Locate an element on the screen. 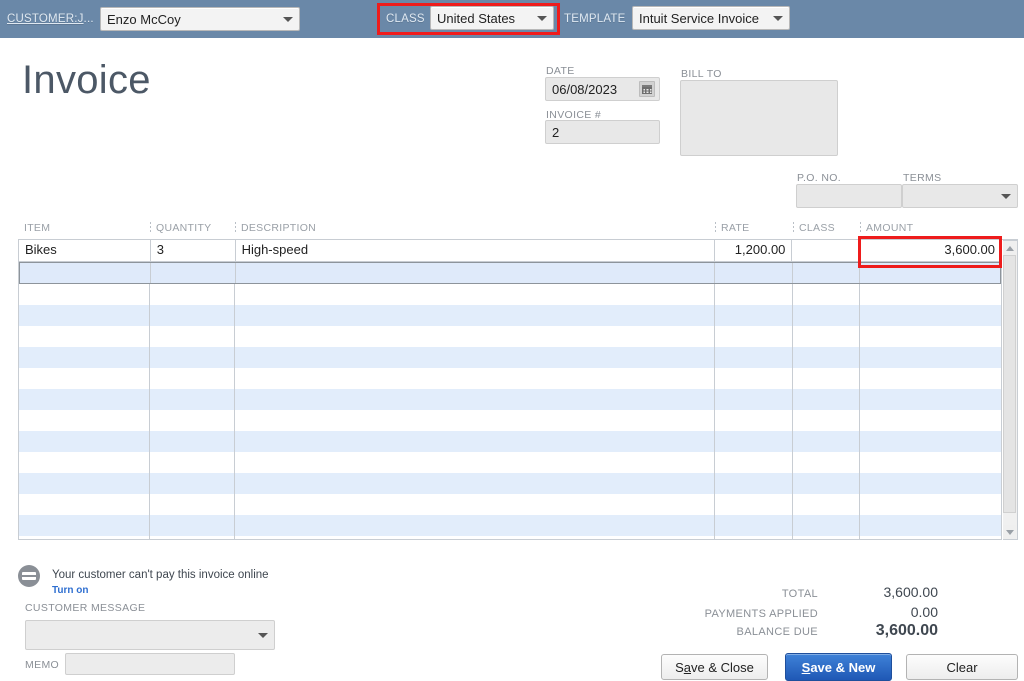  po-number-field is located at coordinates (849, 196).